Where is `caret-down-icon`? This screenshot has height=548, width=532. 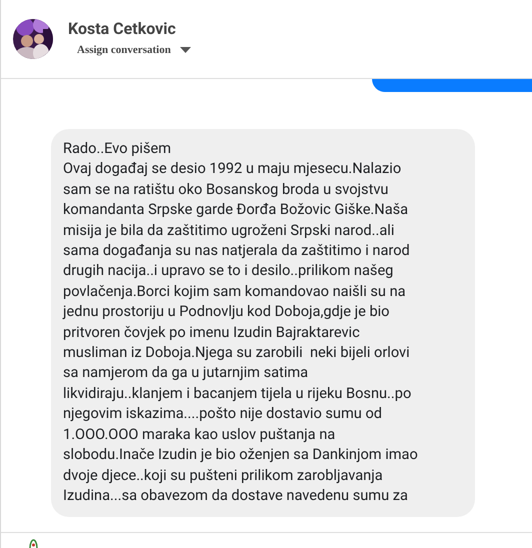
caret-down-icon is located at coordinates (185, 50).